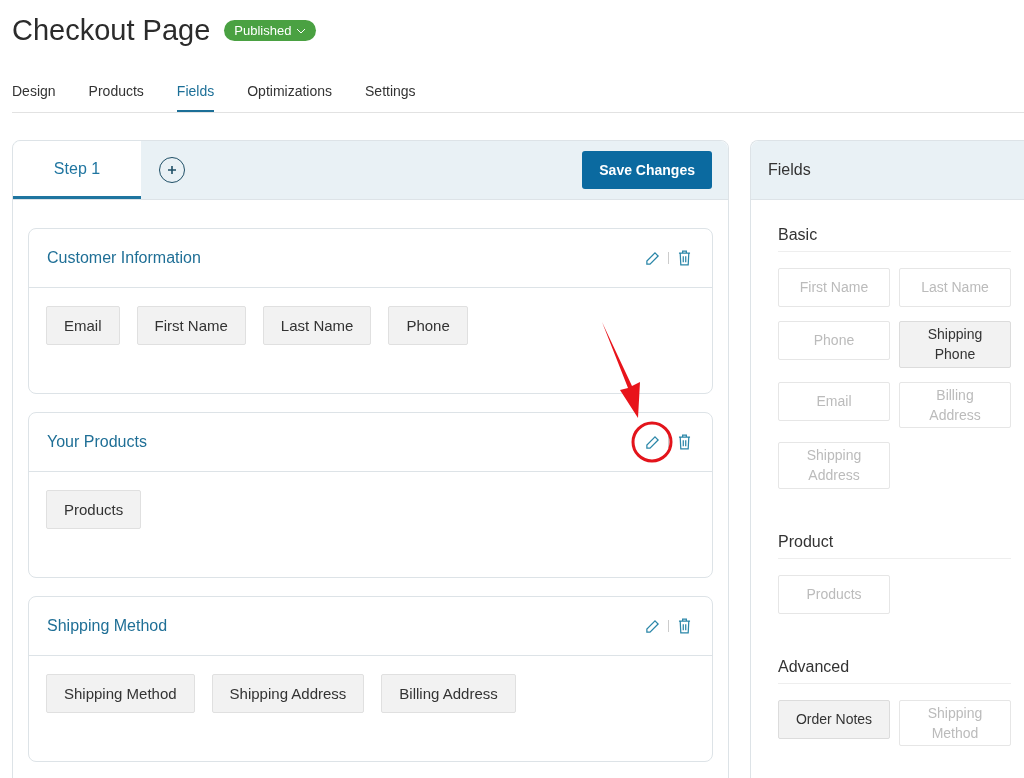 The image size is (1024, 778). What do you see at coordinates (289, 97) in the screenshot?
I see `nav-tab: Optimizations` at bounding box center [289, 97].